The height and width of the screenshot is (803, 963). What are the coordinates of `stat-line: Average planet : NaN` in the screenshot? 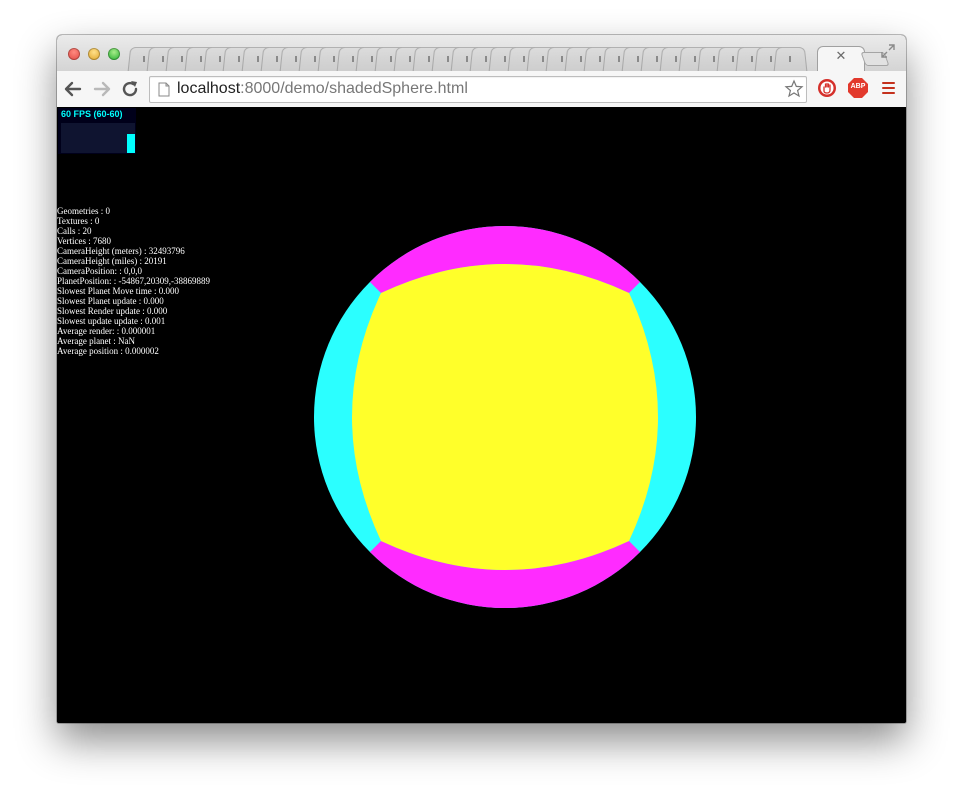 It's located at (96, 341).